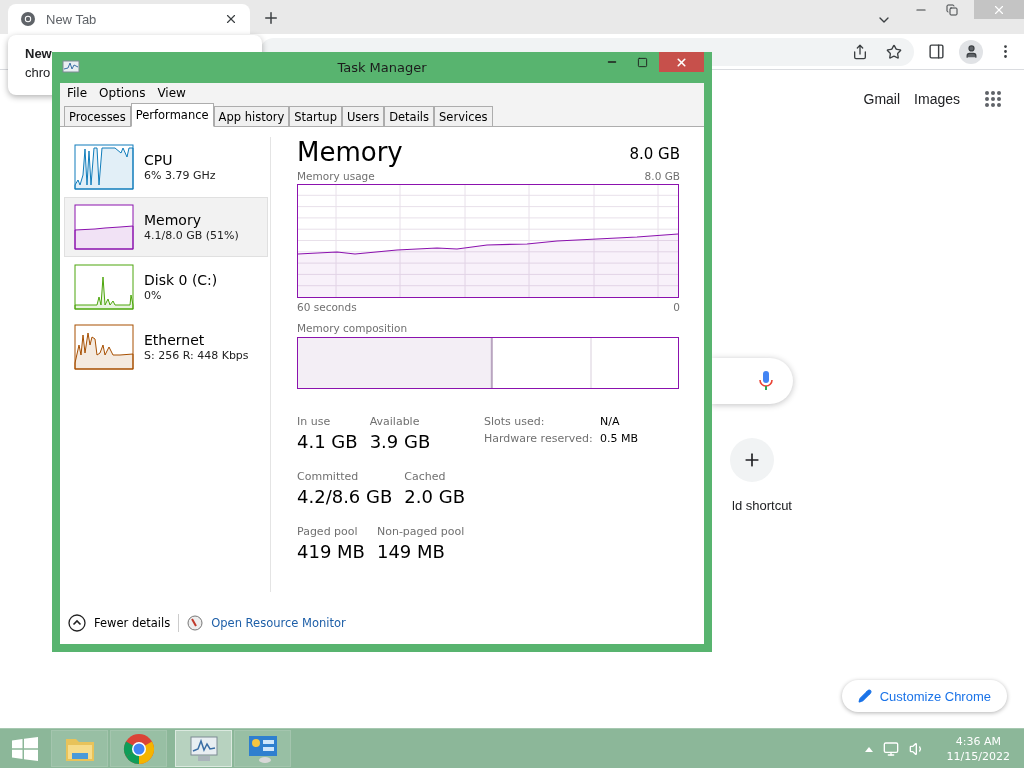 The image size is (1024, 768). I want to click on resource-monitor-link: Open Resource Monitor, so click(278, 623).